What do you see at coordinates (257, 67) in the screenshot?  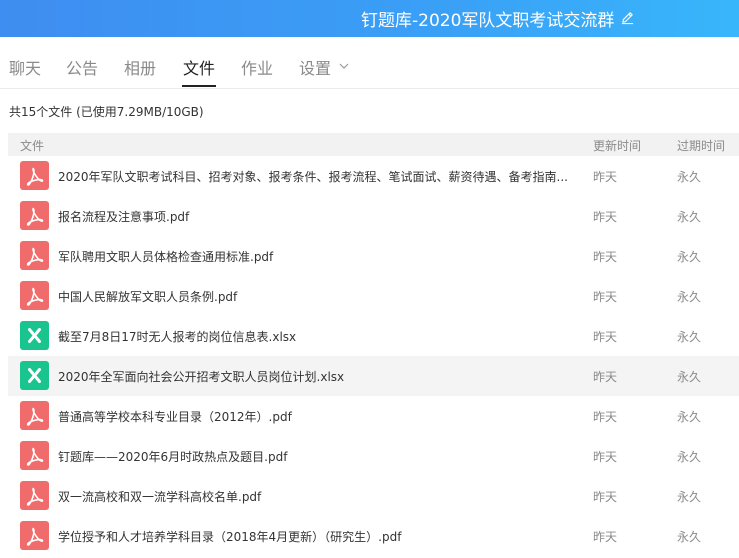 I see `tab-homework: 作业` at bounding box center [257, 67].